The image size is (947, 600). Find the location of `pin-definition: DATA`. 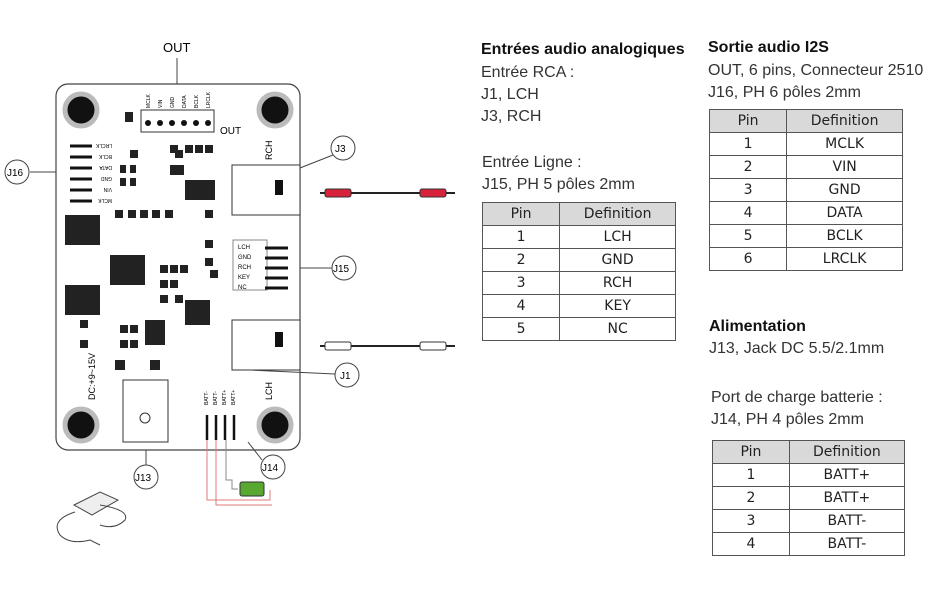

pin-definition: DATA is located at coordinates (844, 213).